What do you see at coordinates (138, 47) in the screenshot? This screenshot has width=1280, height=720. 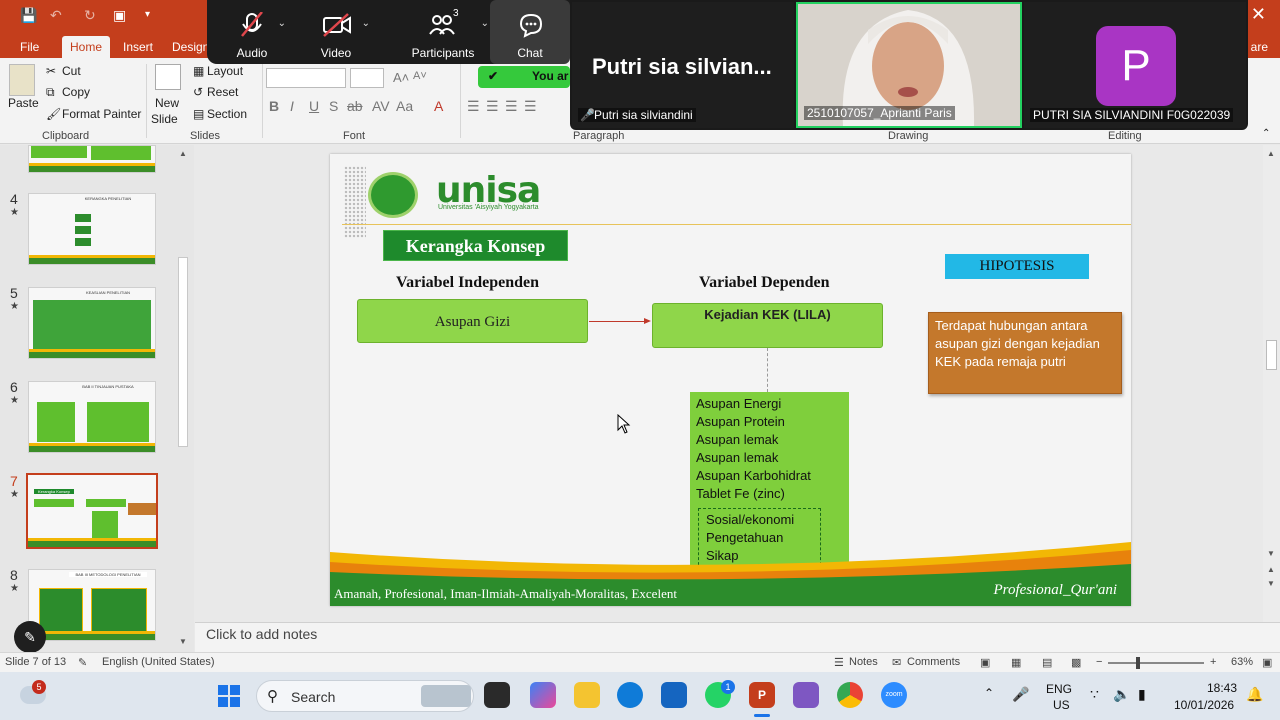 I see `tab-insert: Insert` at bounding box center [138, 47].